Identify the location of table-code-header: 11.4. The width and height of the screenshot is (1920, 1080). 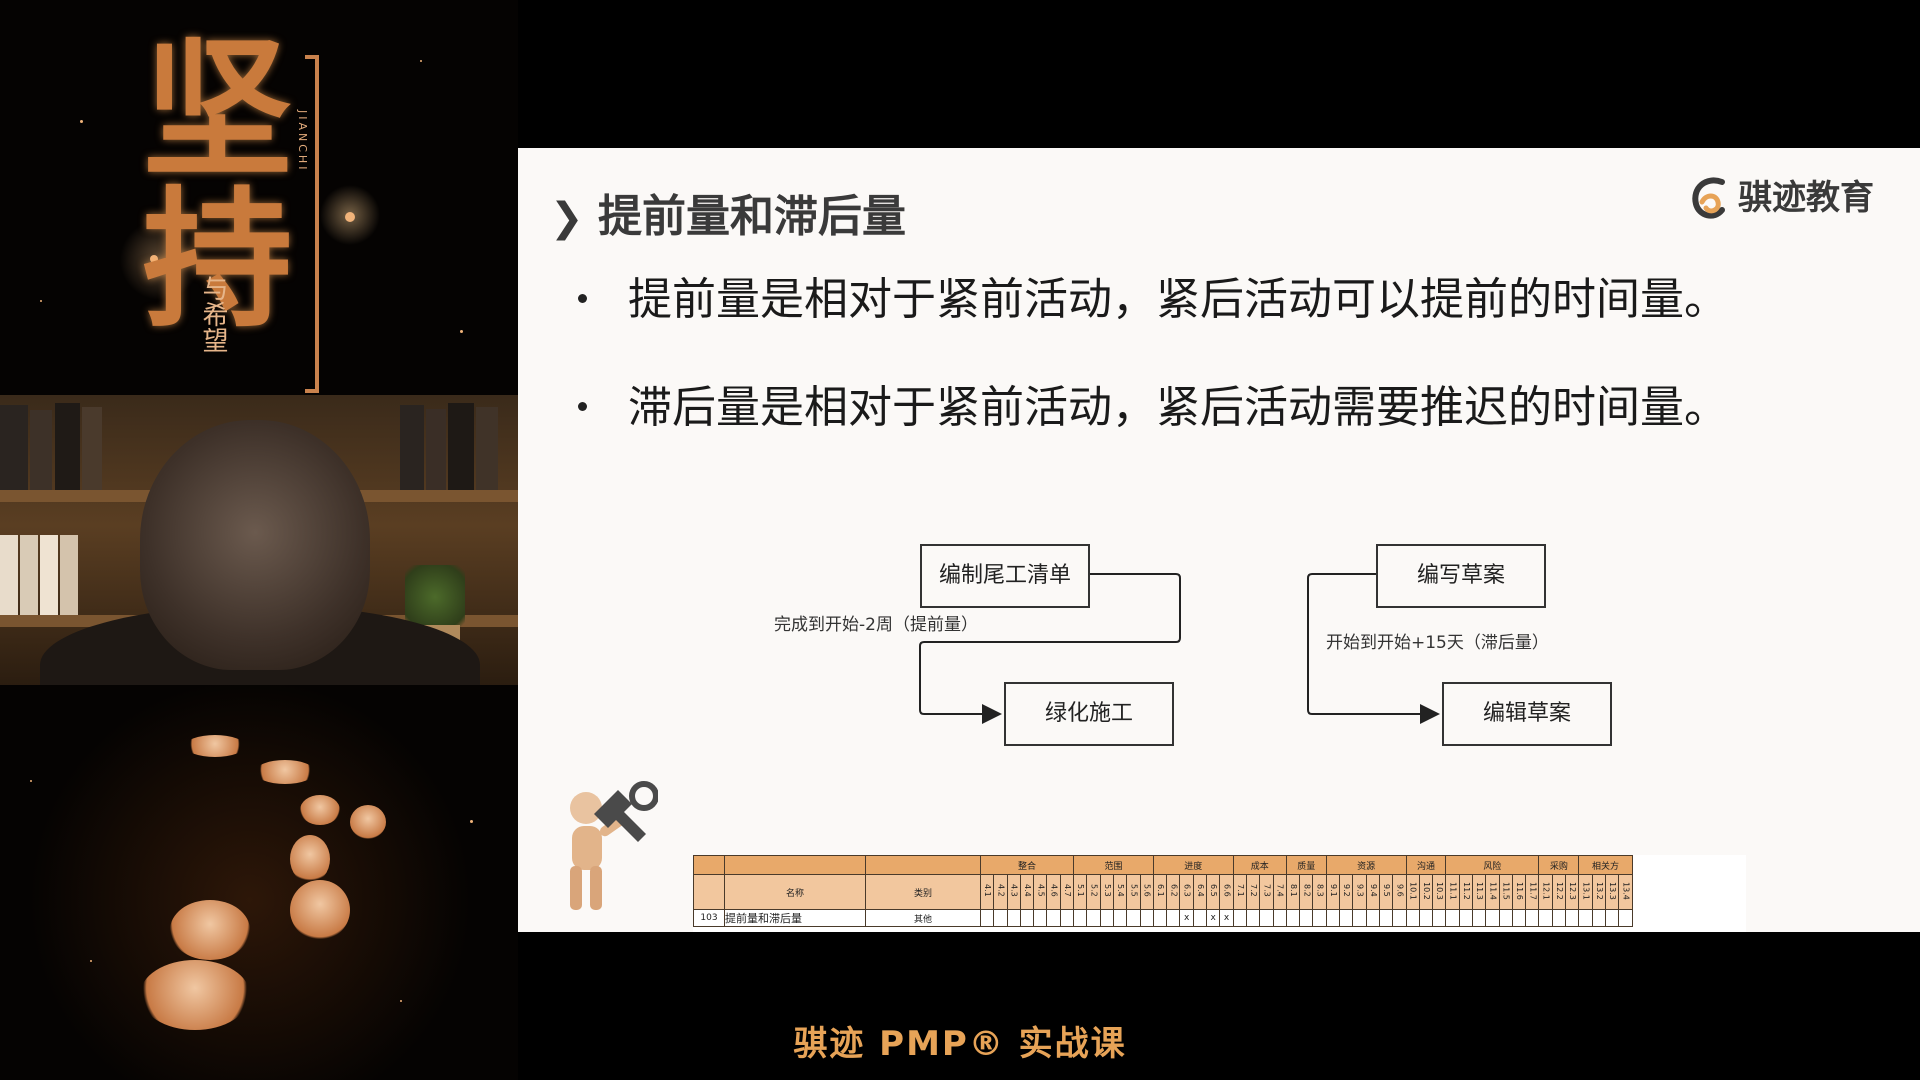
(1492, 892).